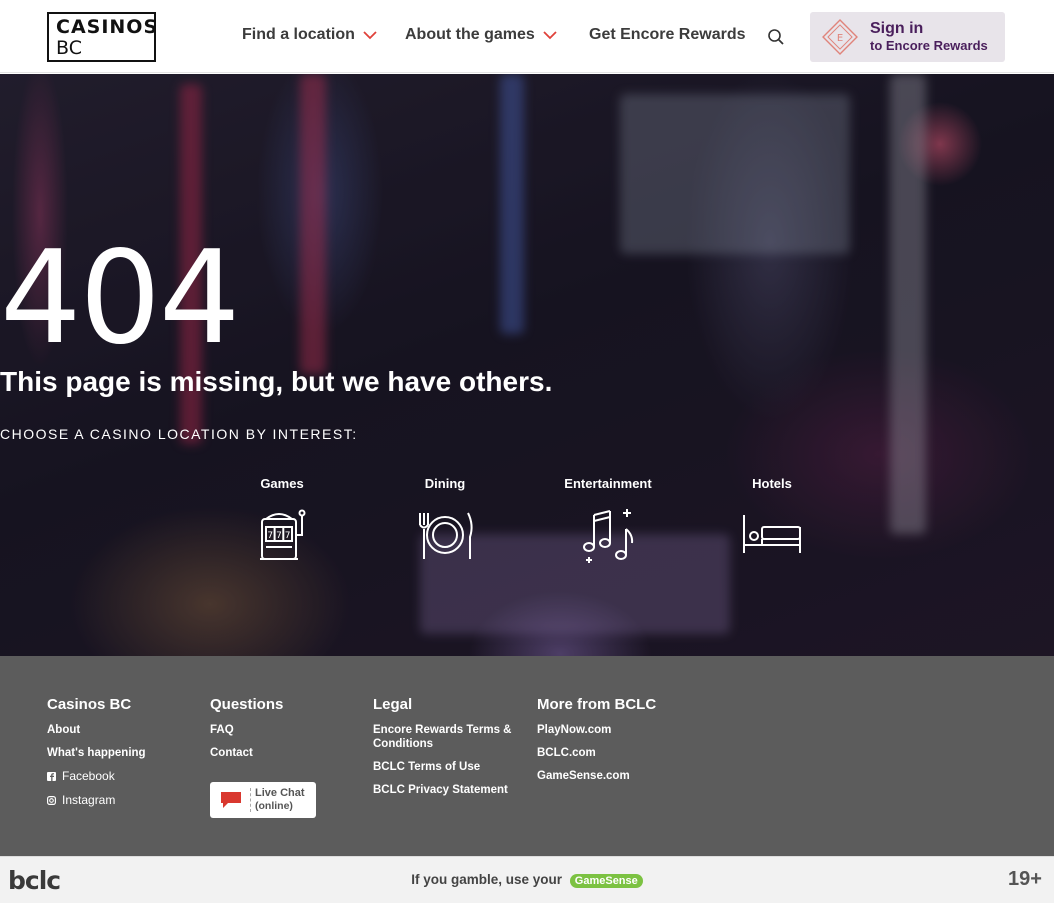  I want to click on footer-col-questions: Questions FAQ Contact, so click(246, 732).